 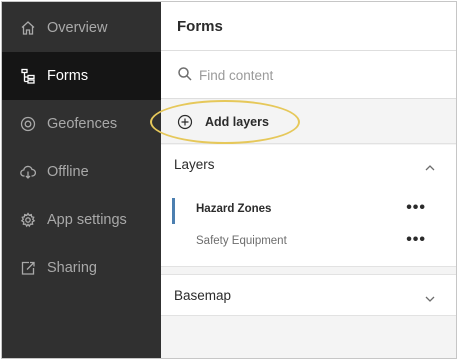 I want to click on sidebar-item-offline: Offline, so click(x=81, y=172).